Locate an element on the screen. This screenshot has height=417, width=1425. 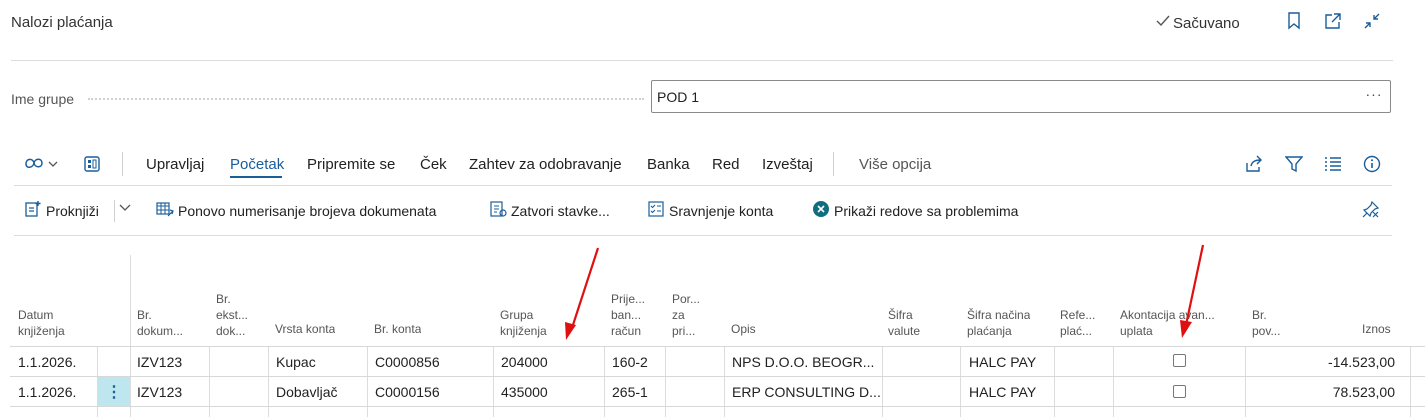
post-button: Proknjiži is located at coordinates (61, 210).